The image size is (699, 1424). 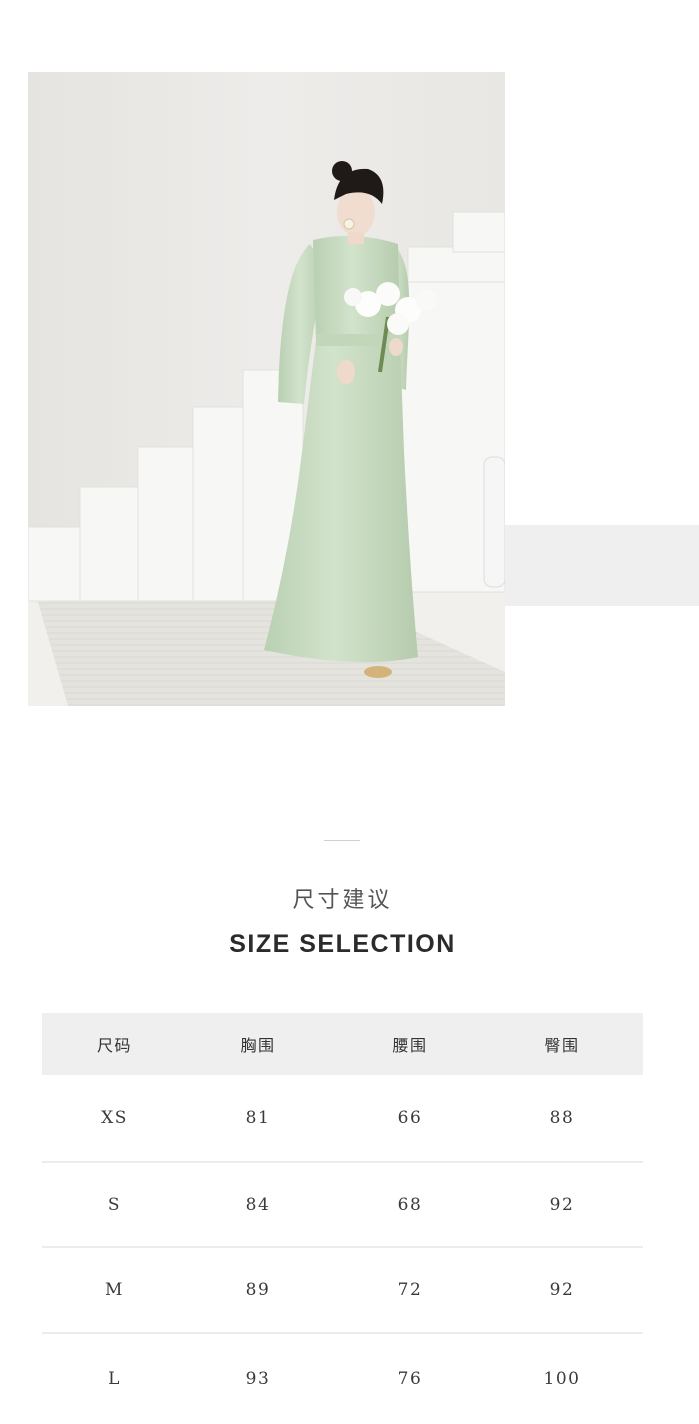 What do you see at coordinates (258, 1290) in the screenshot?
I see `bust-cell: 89` at bounding box center [258, 1290].